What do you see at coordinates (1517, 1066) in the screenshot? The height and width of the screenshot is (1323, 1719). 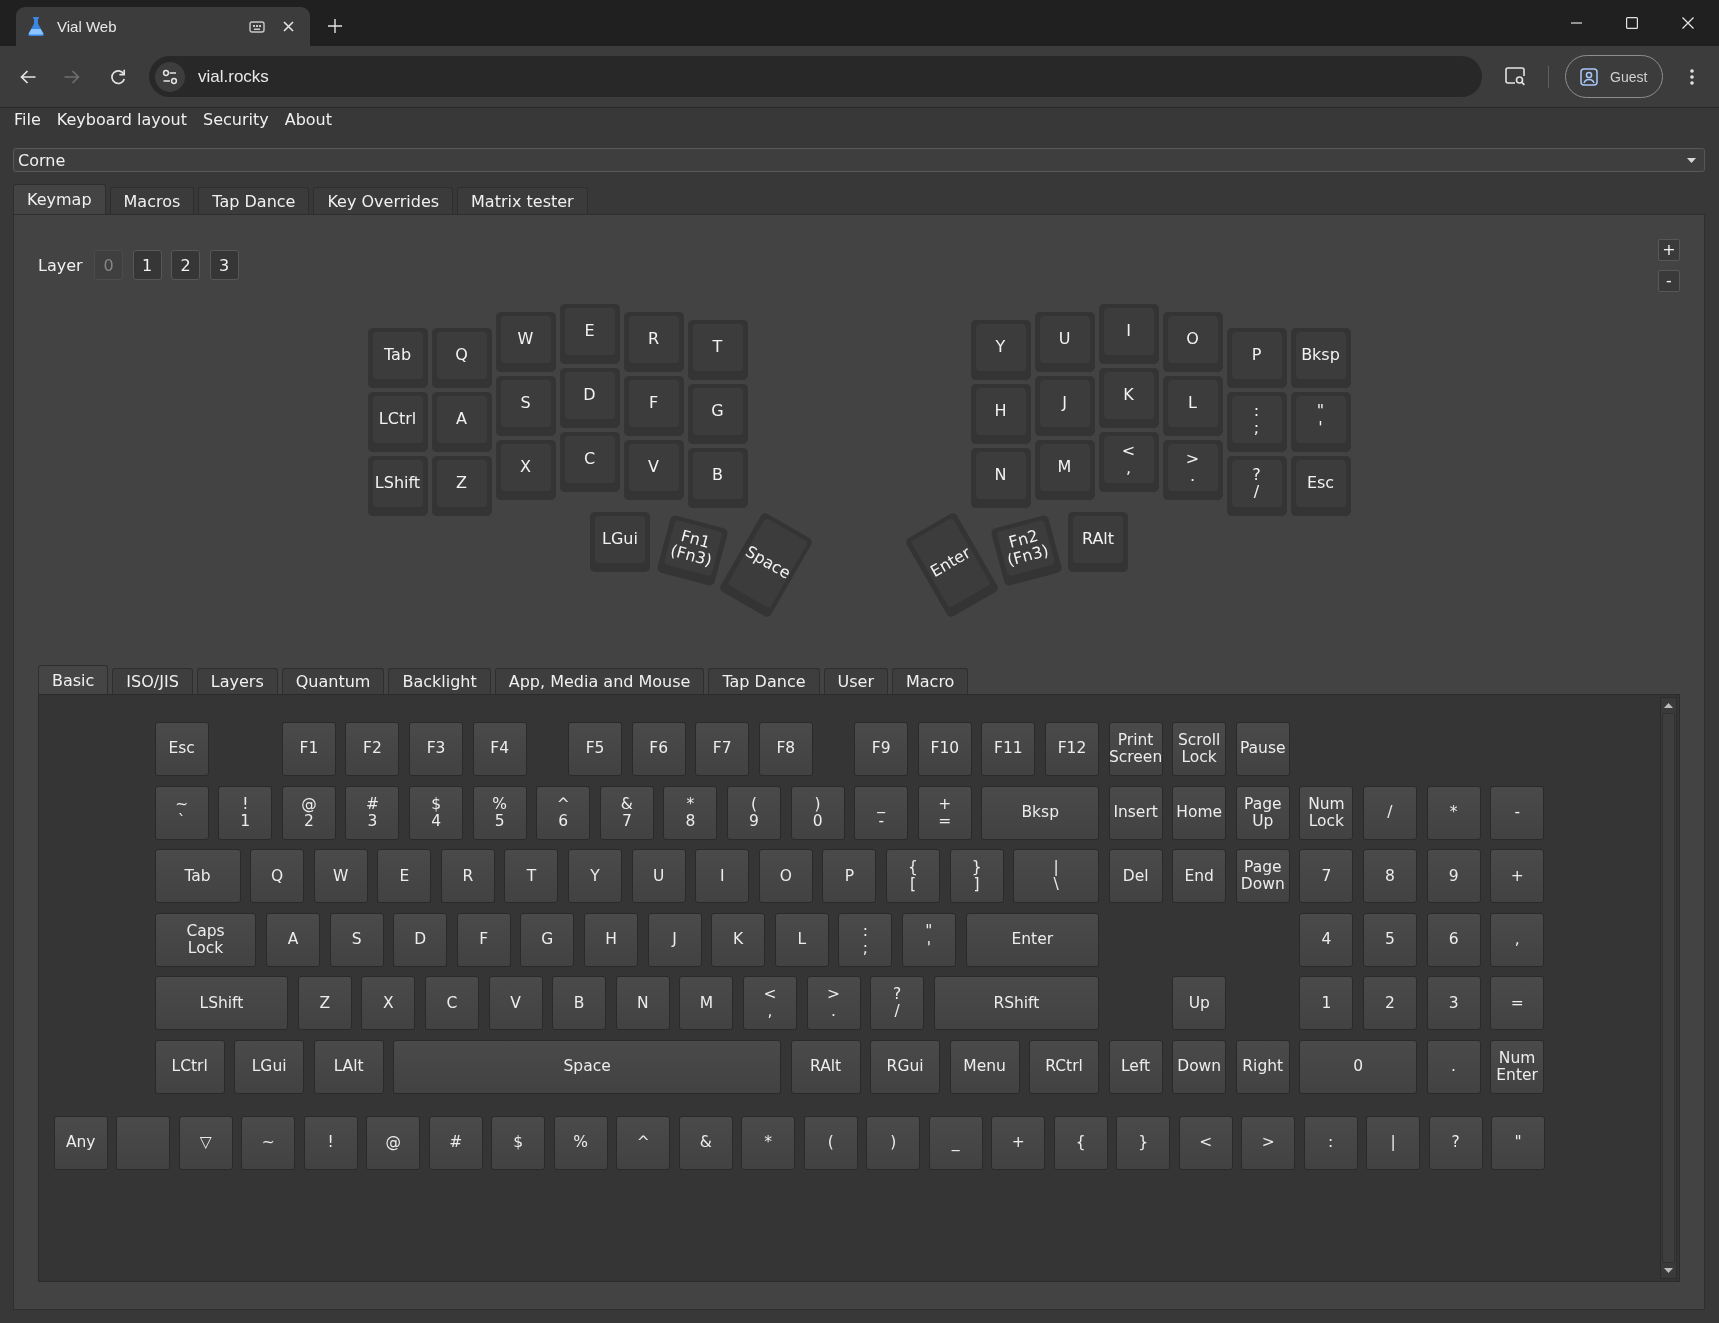 I see `keycode-key: Num Enter` at bounding box center [1517, 1066].